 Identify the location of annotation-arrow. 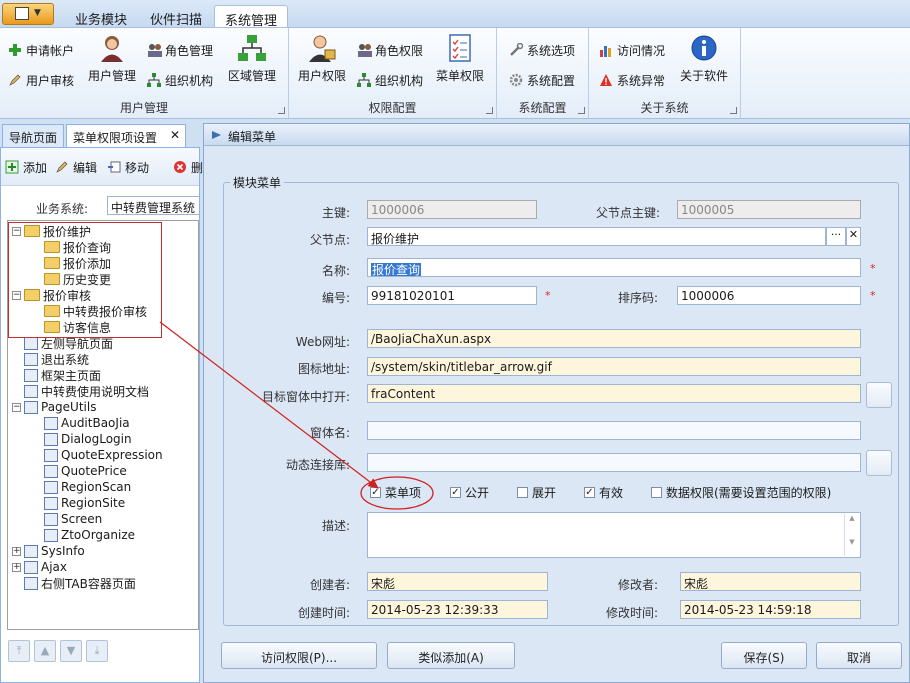
(269, 405).